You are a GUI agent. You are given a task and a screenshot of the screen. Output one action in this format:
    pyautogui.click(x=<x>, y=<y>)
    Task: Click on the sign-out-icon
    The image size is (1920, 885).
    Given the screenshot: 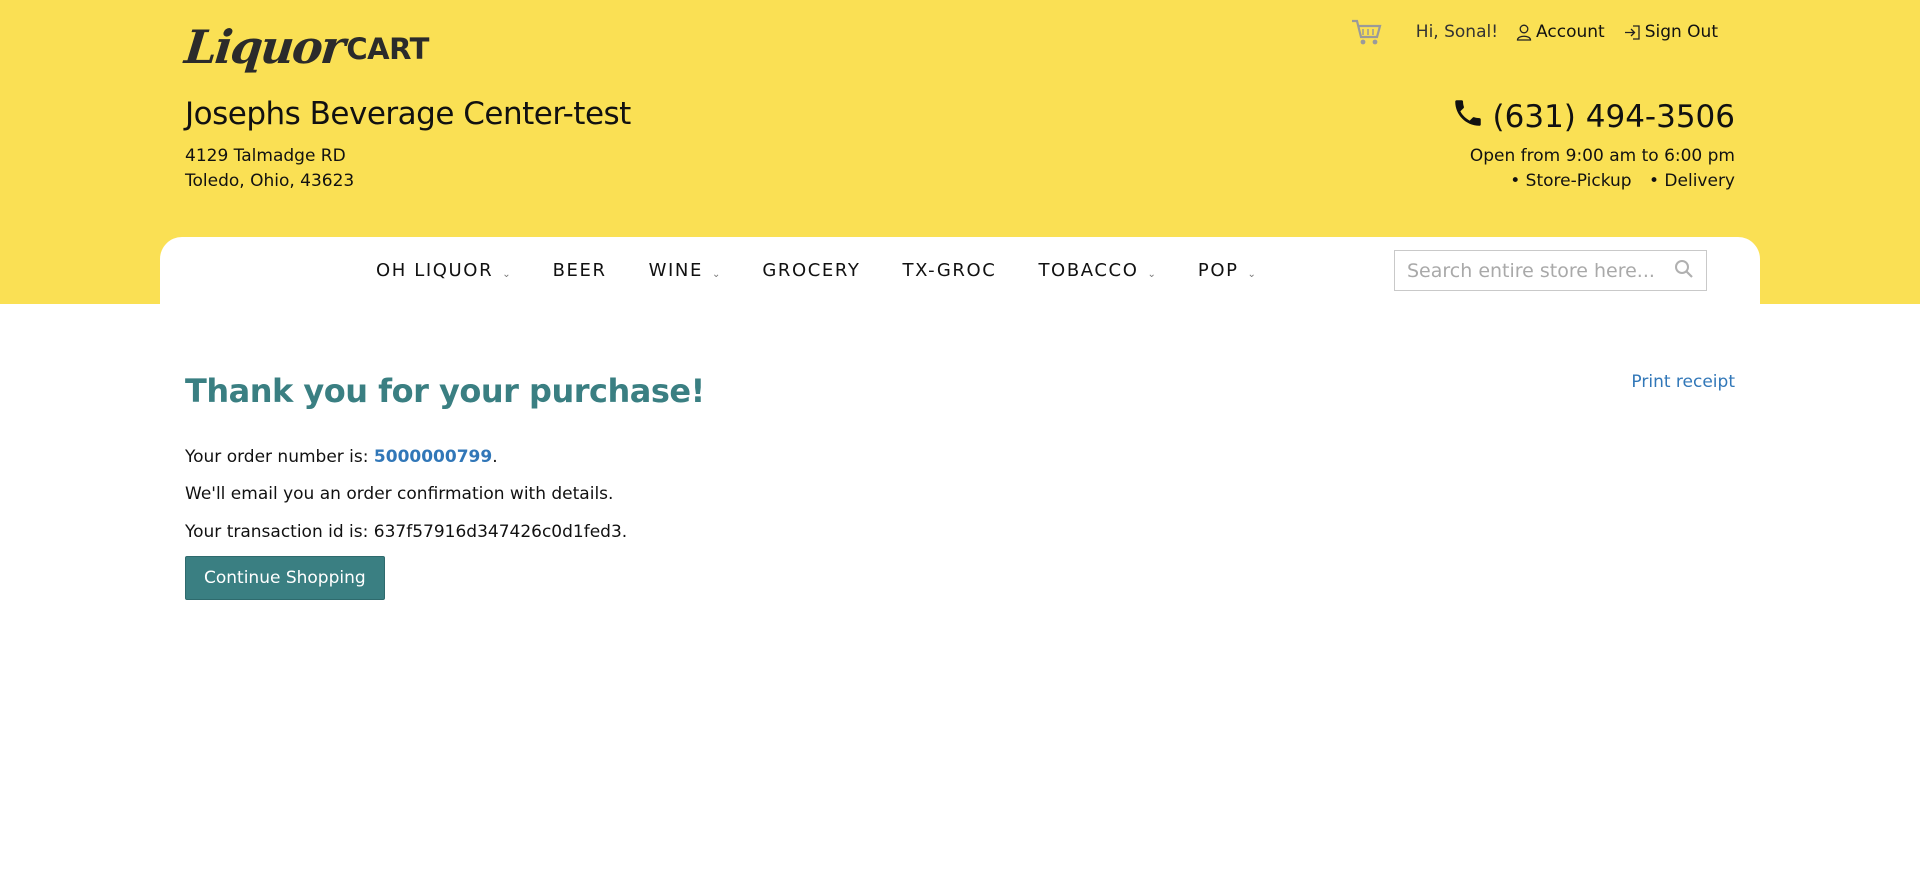 What is the action you would take?
    pyautogui.click(x=1632, y=32)
    